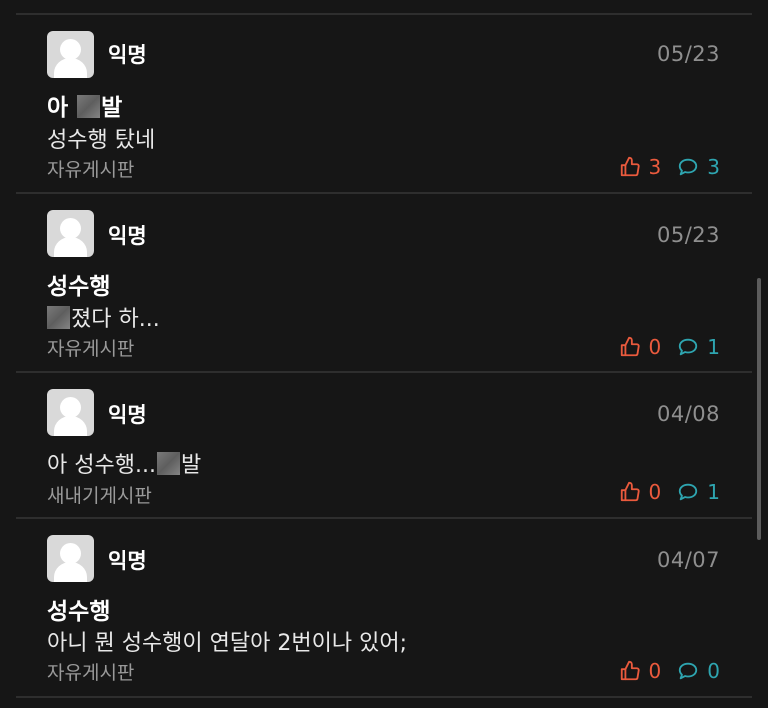 Image resolution: width=768 pixels, height=708 pixels. Describe the element at coordinates (101, 140) in the screenshot. I see `post-content: 성수행 탔네` at that location.